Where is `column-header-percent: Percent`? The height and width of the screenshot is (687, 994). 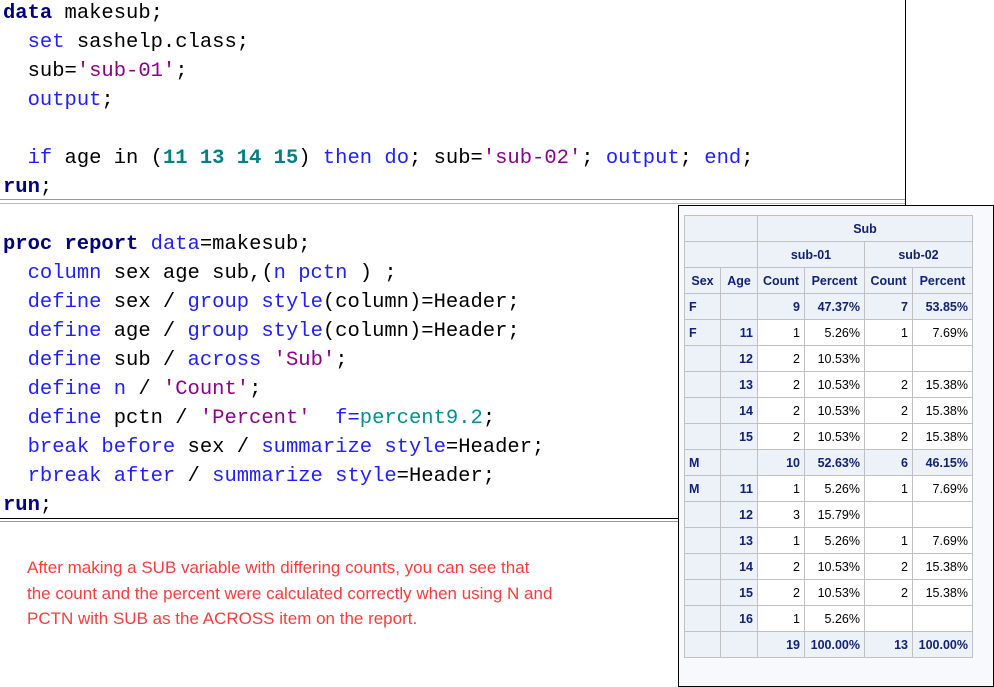
column-header-percent: Percent is located at coordinates (942, 280).